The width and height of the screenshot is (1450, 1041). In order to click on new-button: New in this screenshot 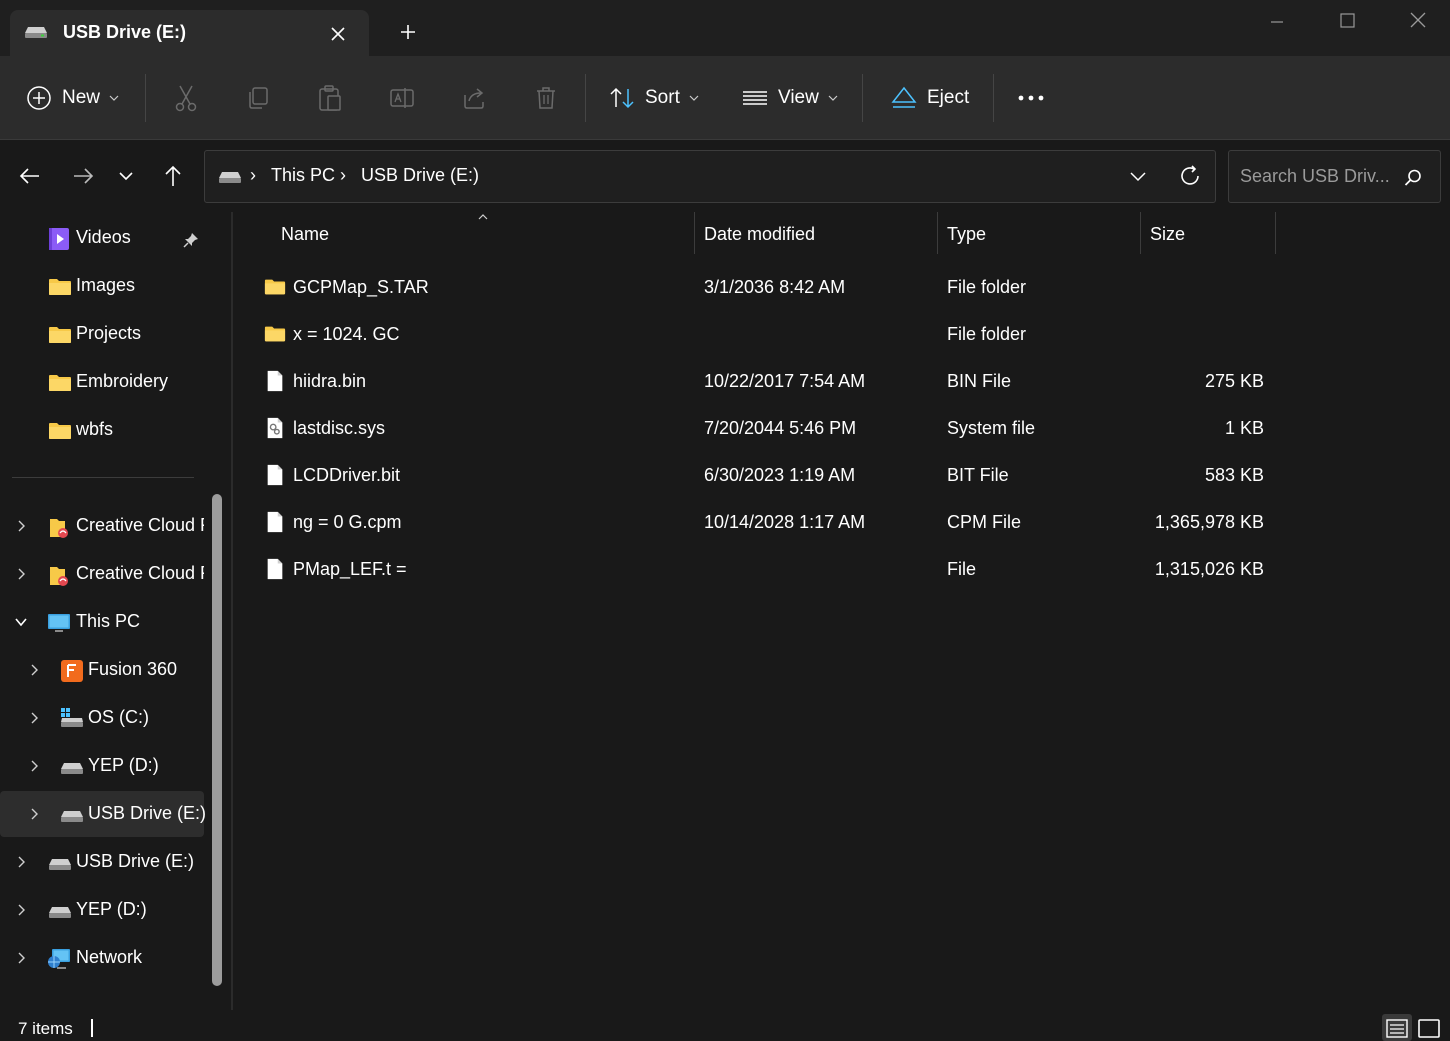, I will do `click(73, 98)`.